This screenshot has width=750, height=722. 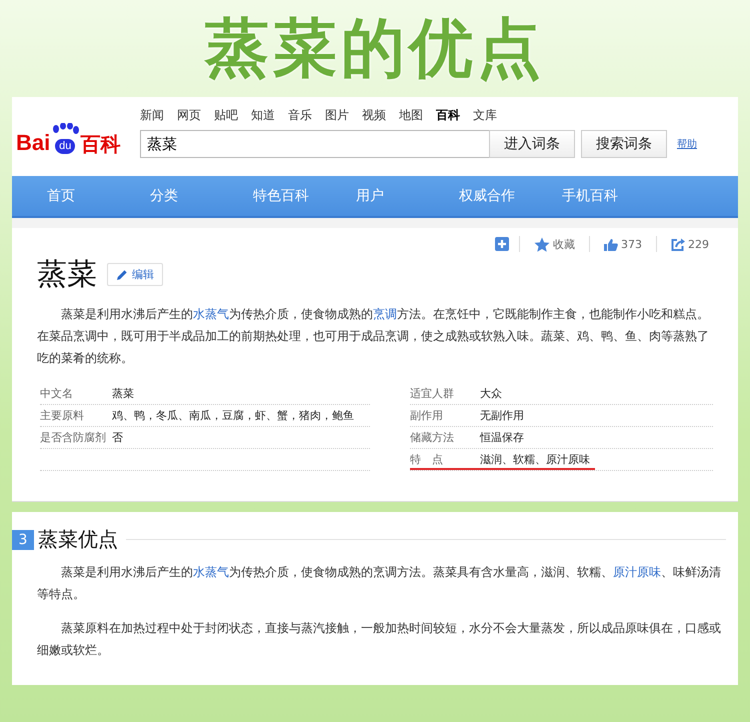 What do you see at coordinates (554, 244) in the screenshot?
I see `collect-button: 收藏` at bounding box center [554, 244].